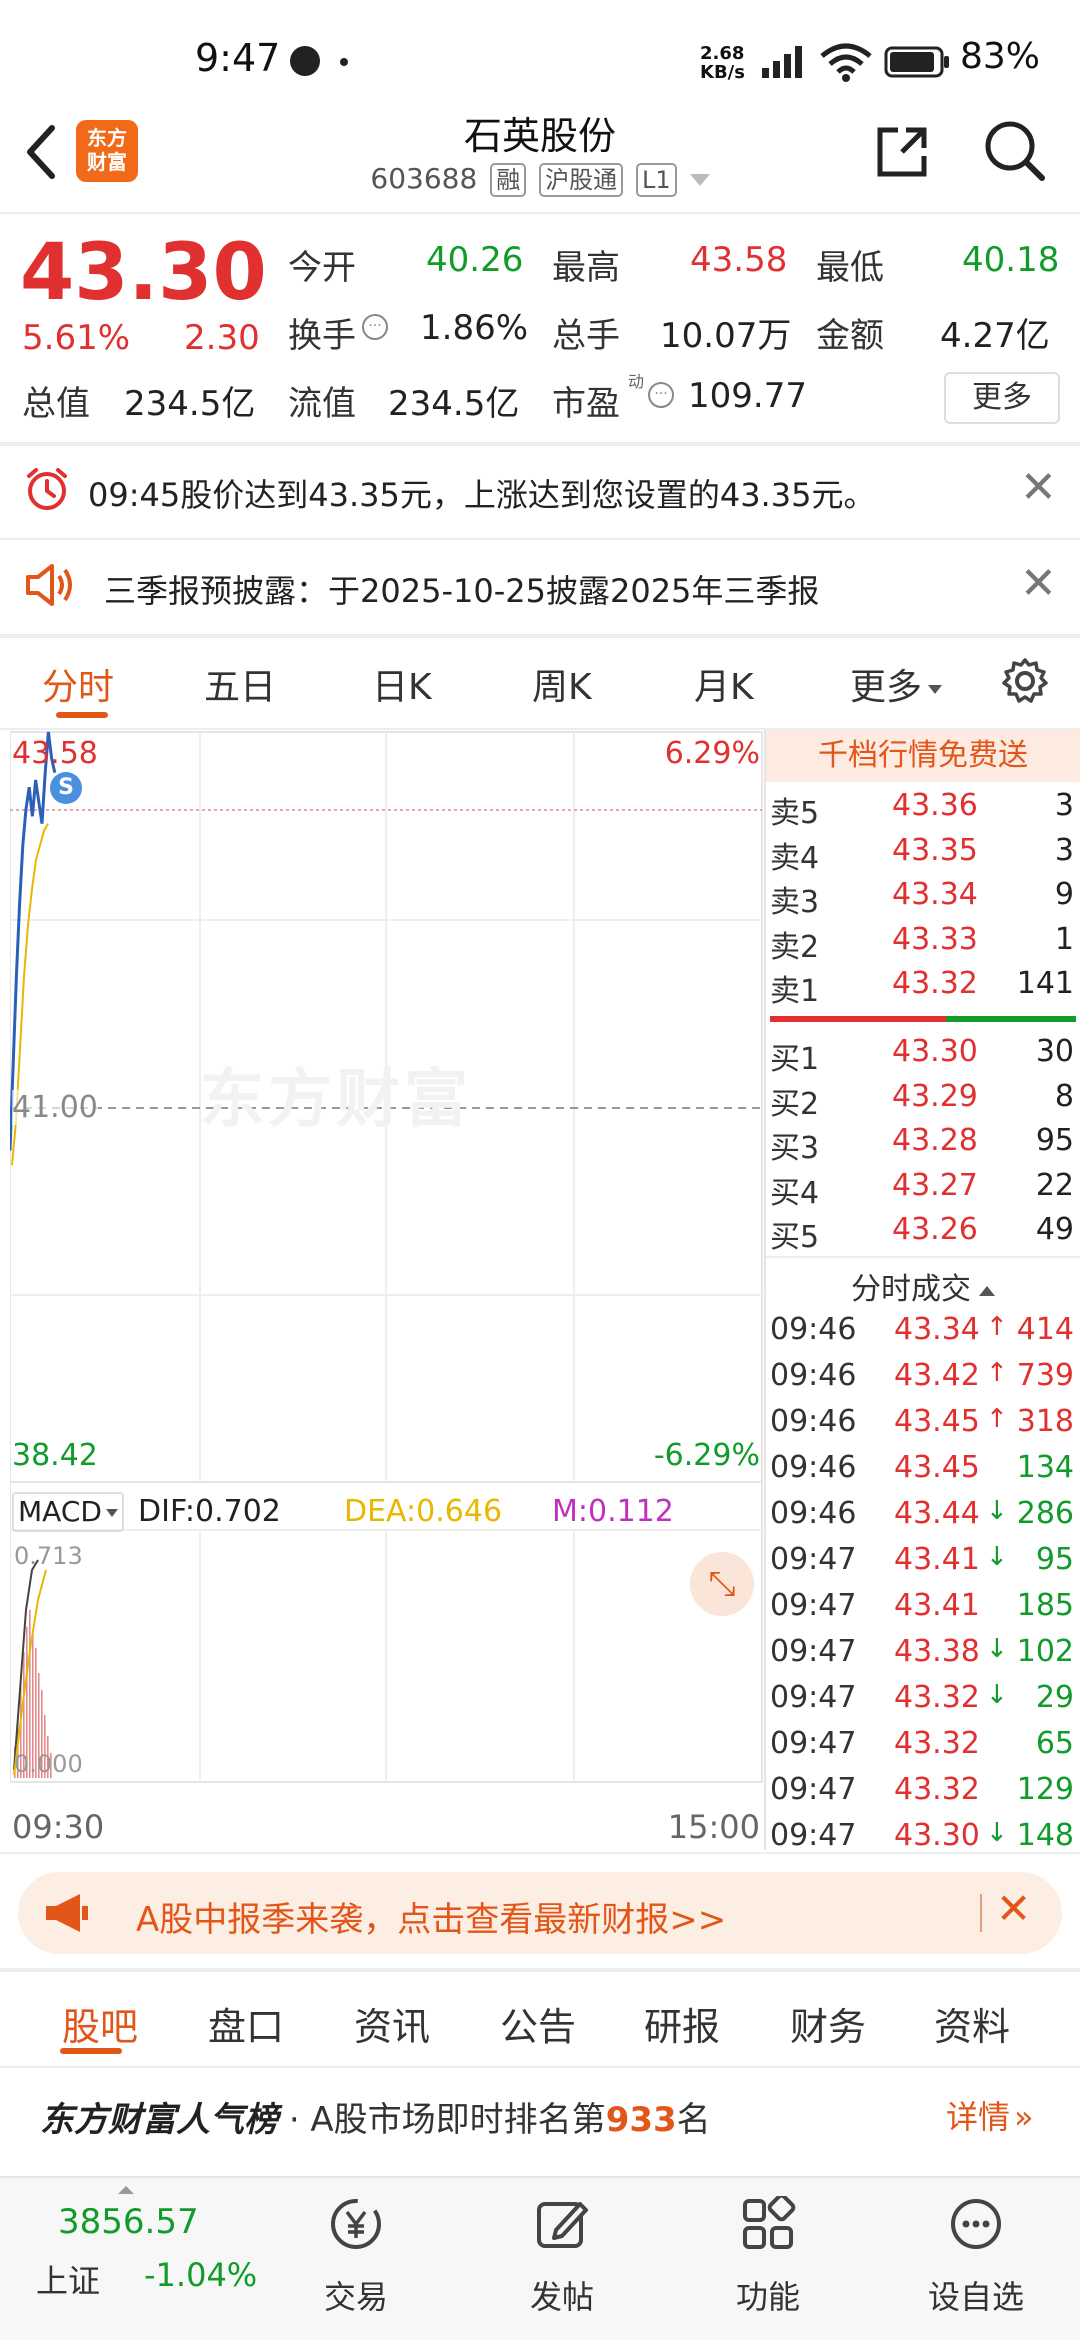  Describe the element at coordinates (1064, 805) in the screenshot. I see `ask-volume: 3` at that location.